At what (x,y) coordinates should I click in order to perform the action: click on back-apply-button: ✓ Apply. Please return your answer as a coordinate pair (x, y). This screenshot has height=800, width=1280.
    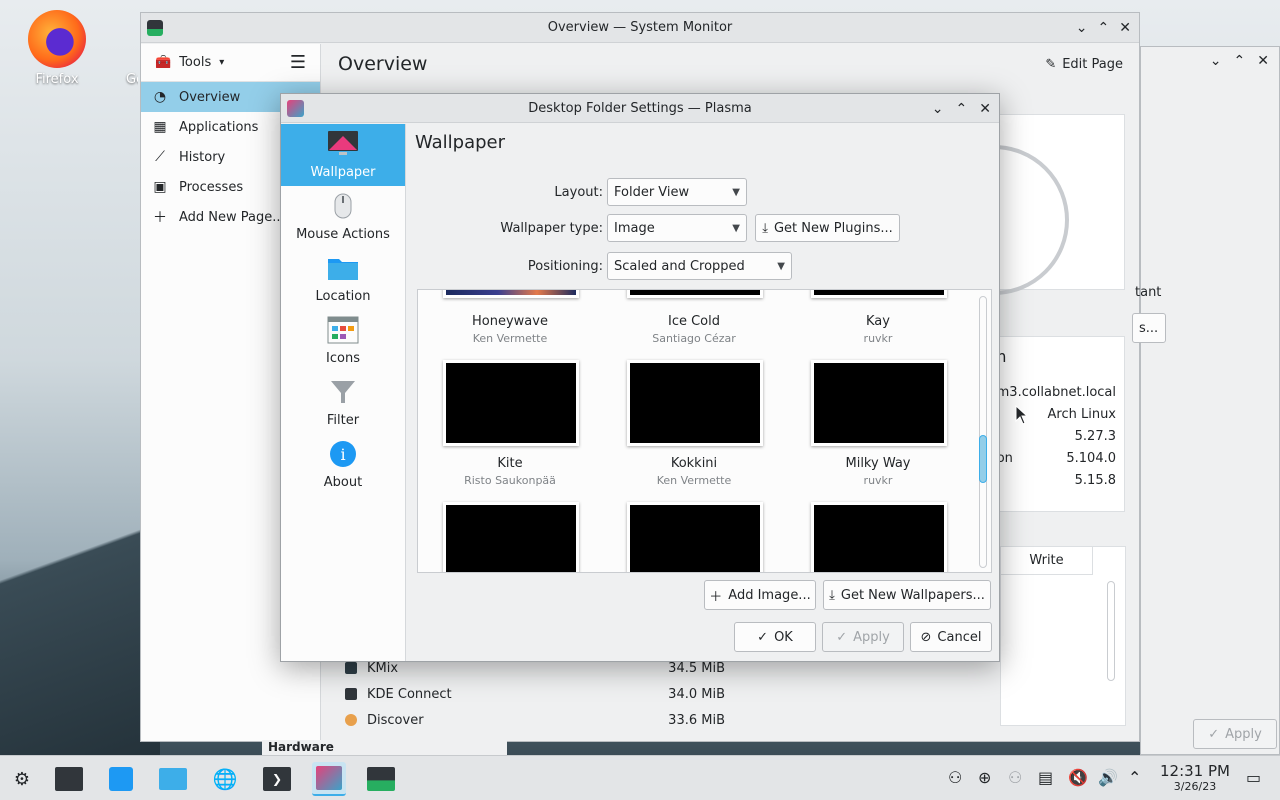
    Looking at the image, I should click on (1235, 734).